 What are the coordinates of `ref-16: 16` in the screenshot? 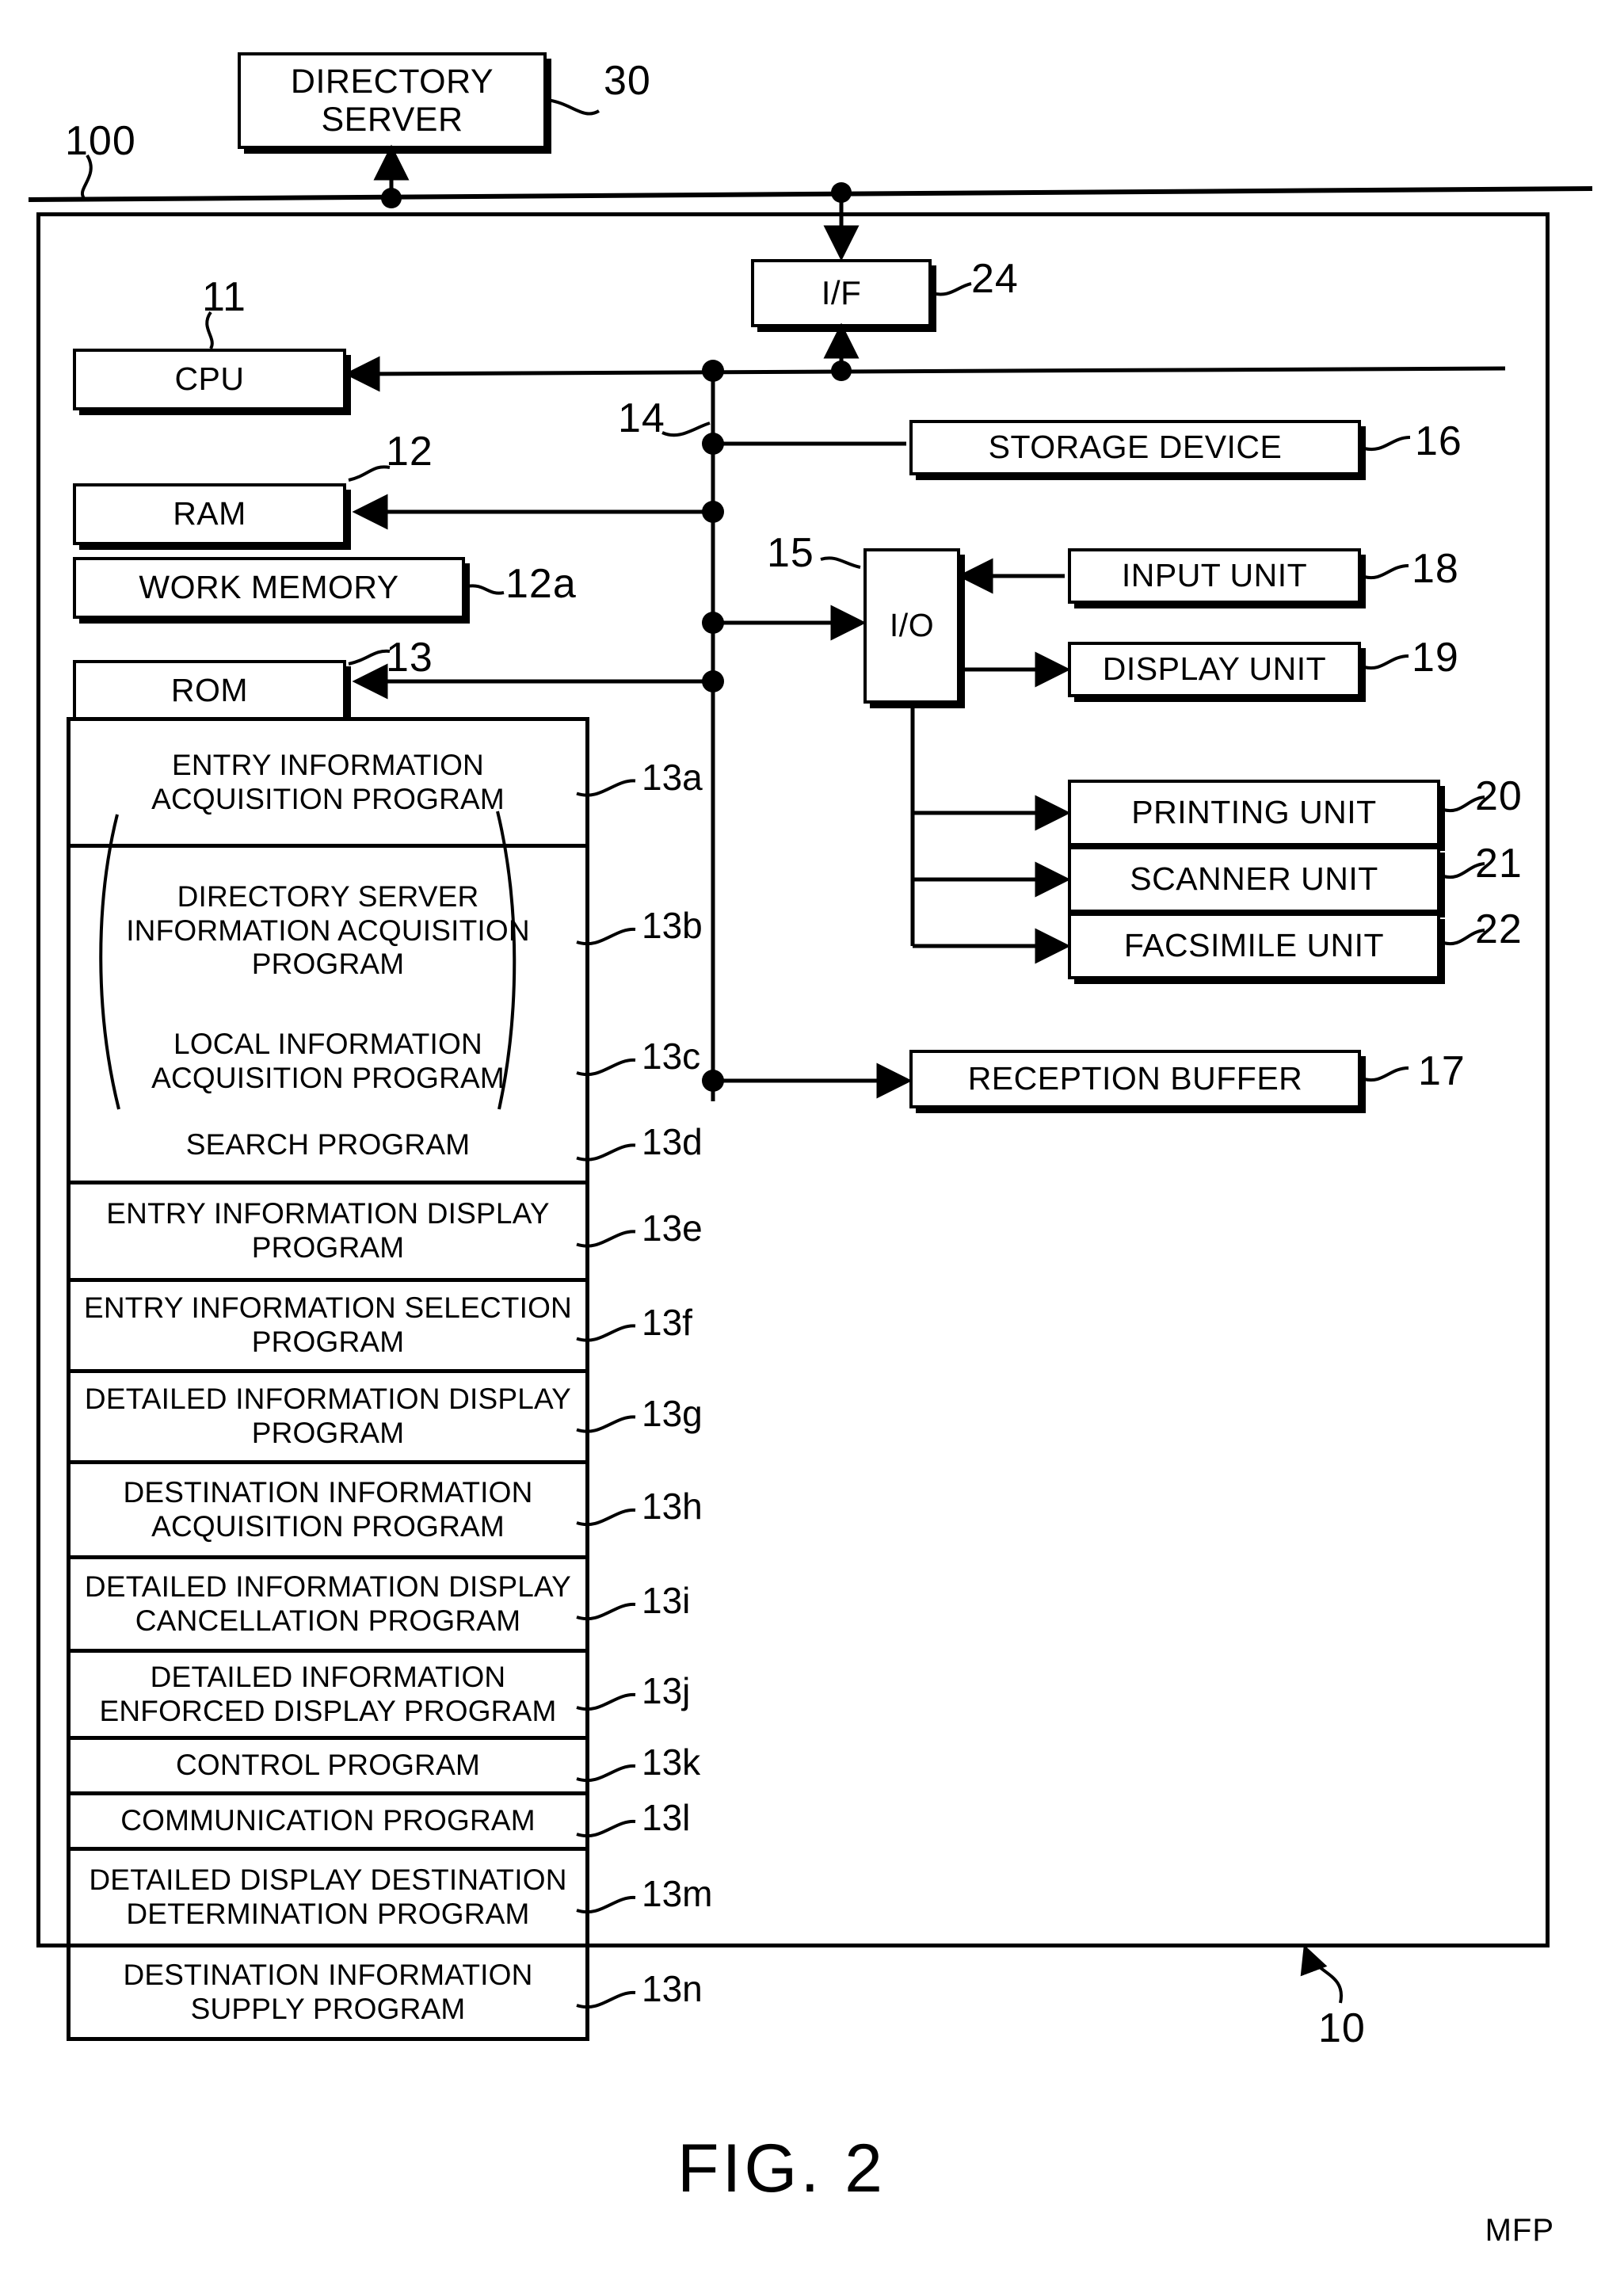 It's located at (1438, 441).